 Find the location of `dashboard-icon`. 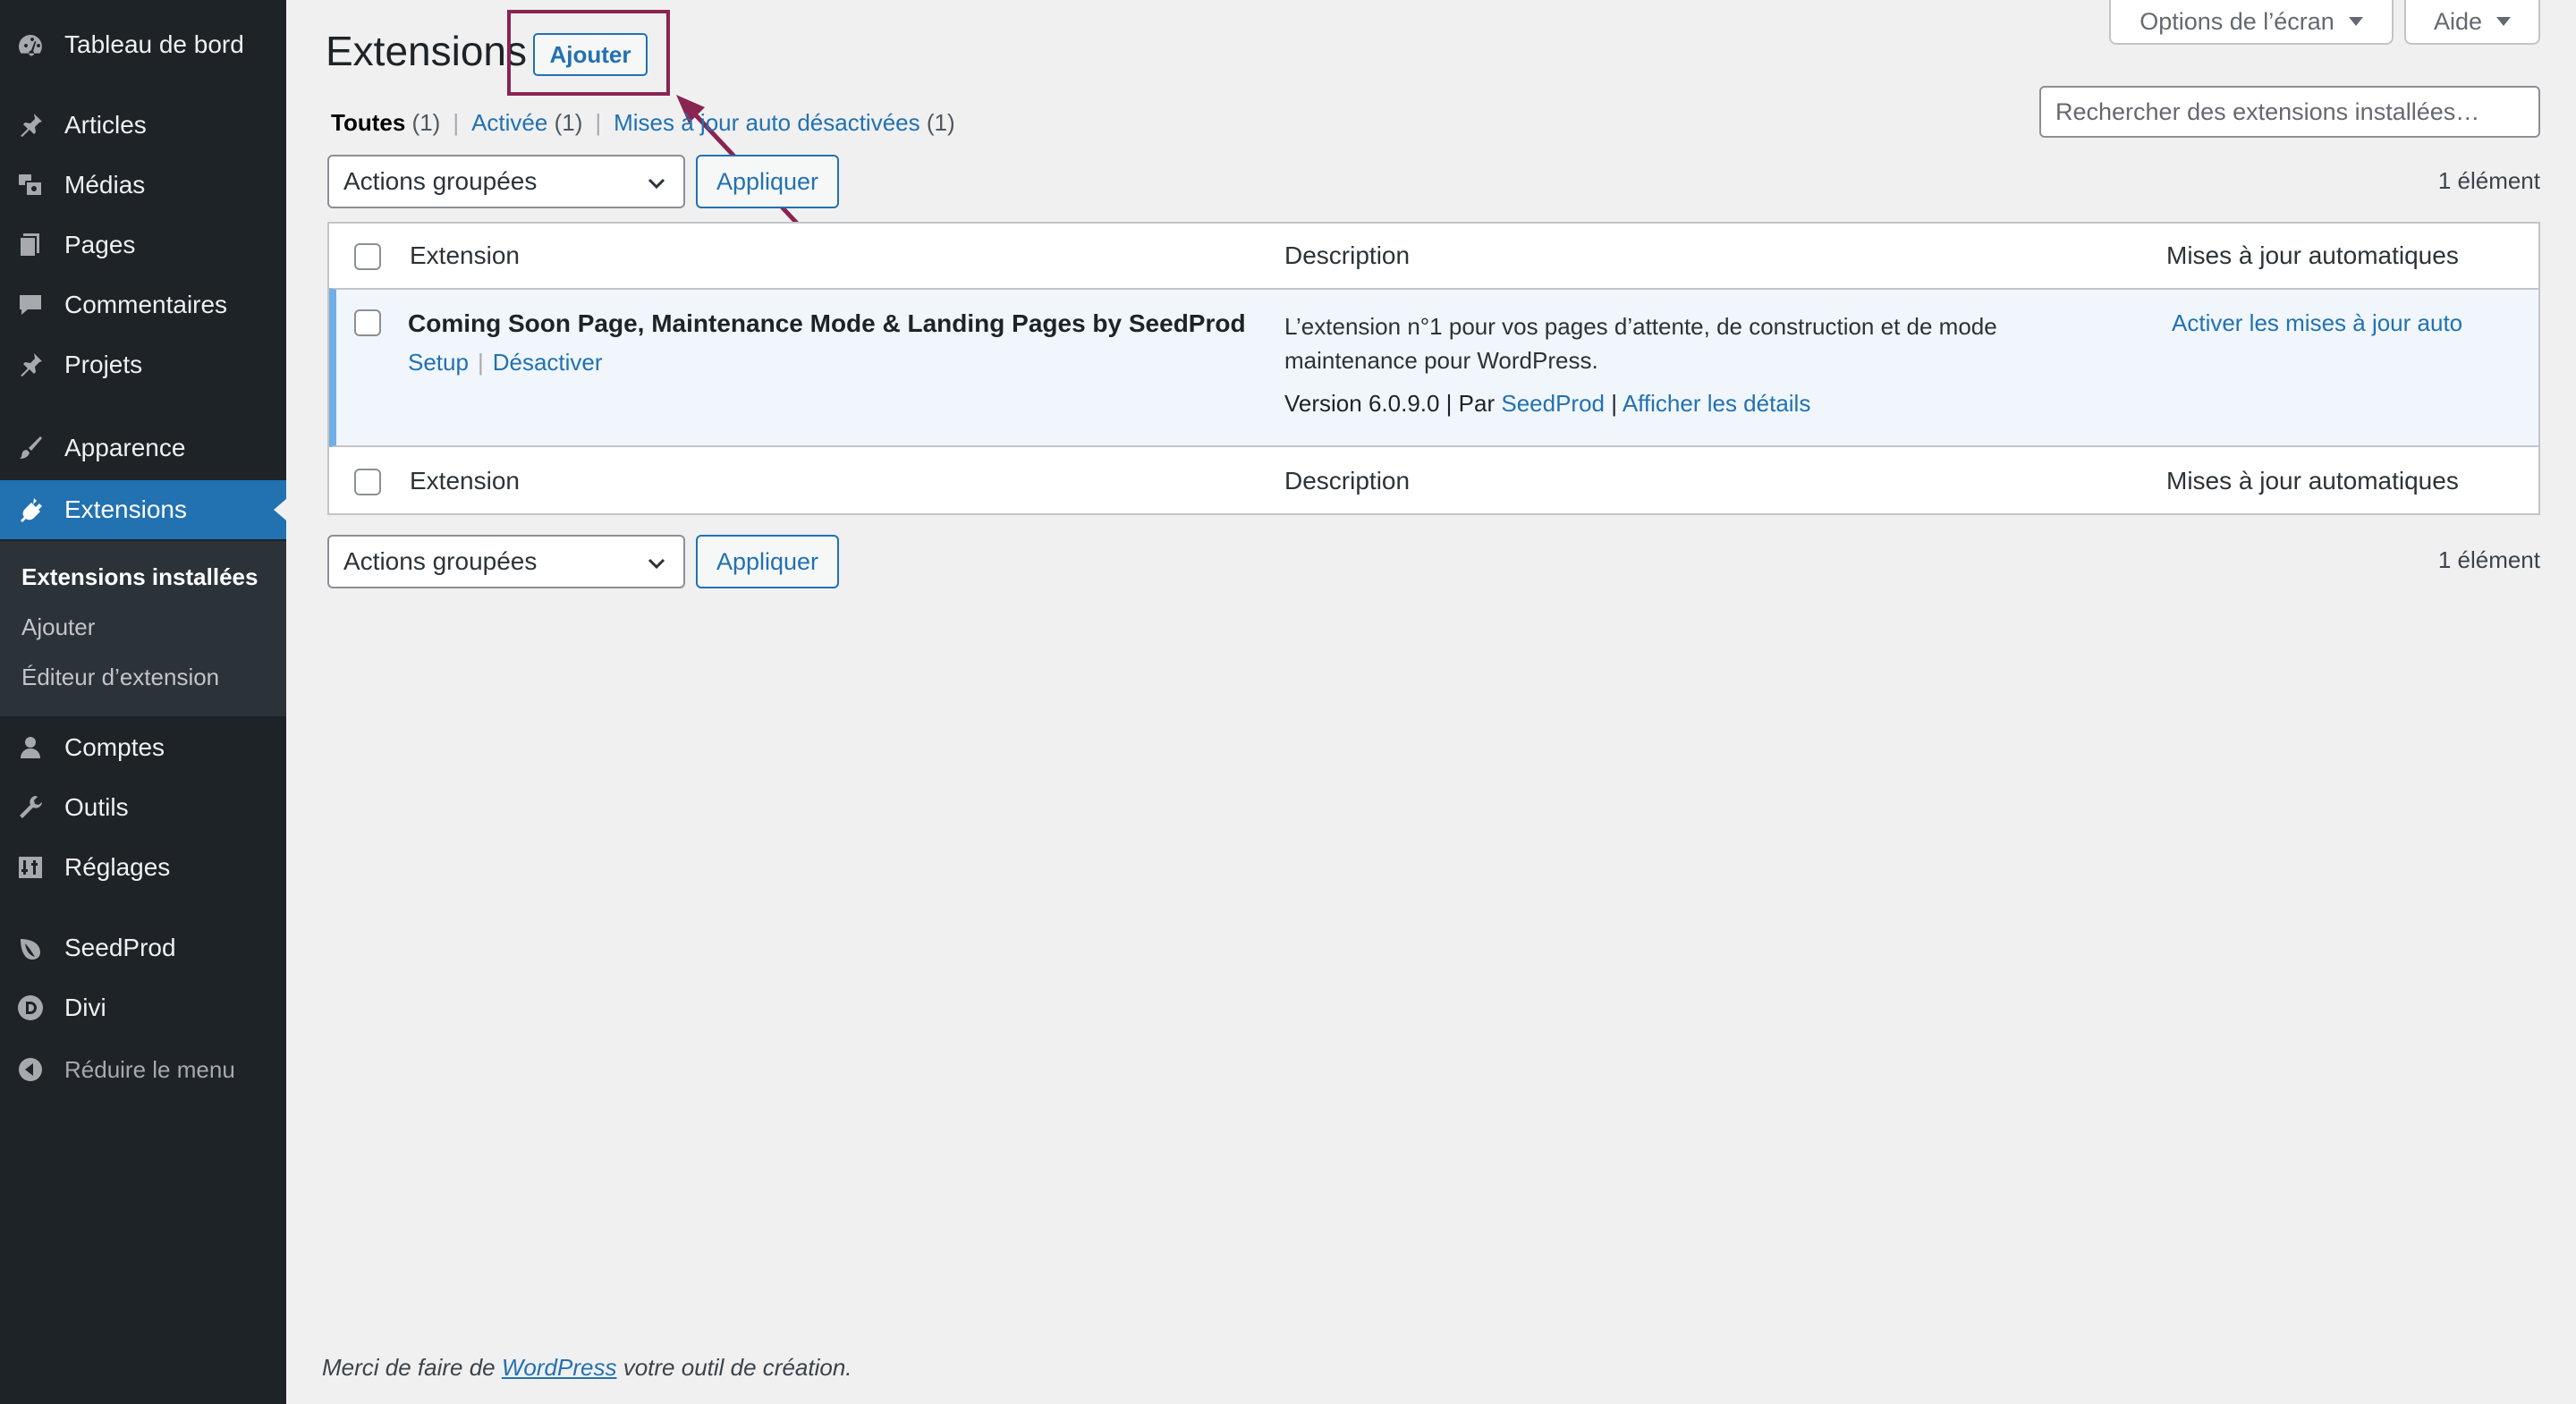

dashboard-icon is located at coordinates (30, 46).